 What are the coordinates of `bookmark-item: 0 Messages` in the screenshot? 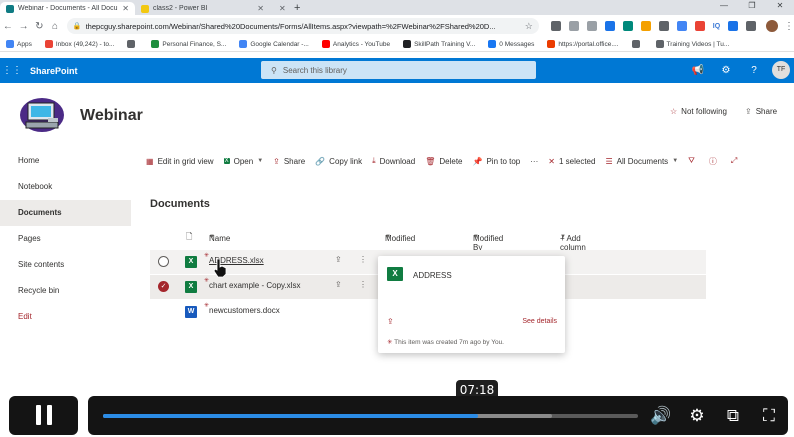 It's located at (511, 44).